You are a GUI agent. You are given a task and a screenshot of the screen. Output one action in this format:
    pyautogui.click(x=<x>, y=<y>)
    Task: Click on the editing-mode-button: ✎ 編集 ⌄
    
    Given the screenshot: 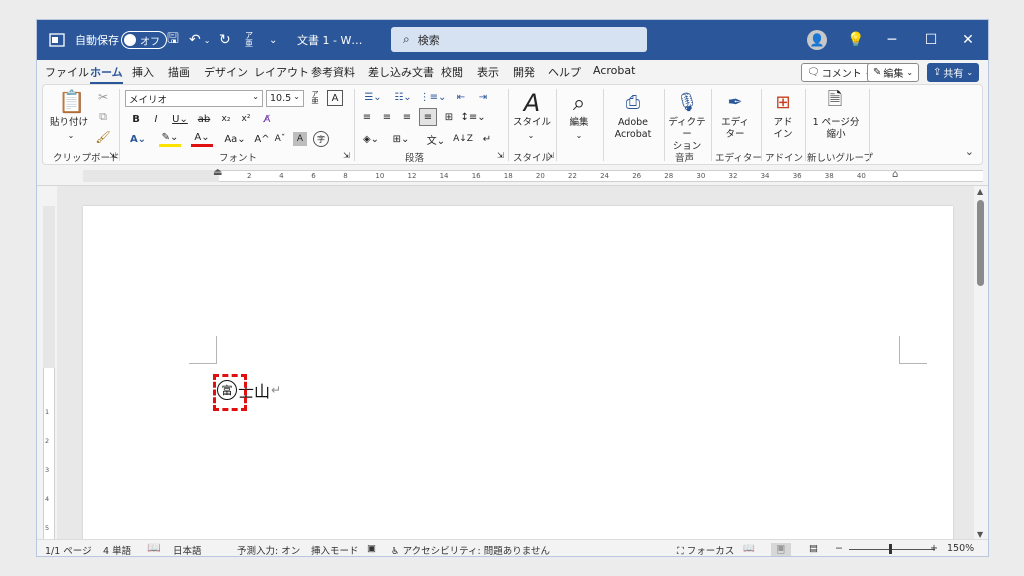 What is the action you would take?
    pyautogui.click(x=893, y=72)
    